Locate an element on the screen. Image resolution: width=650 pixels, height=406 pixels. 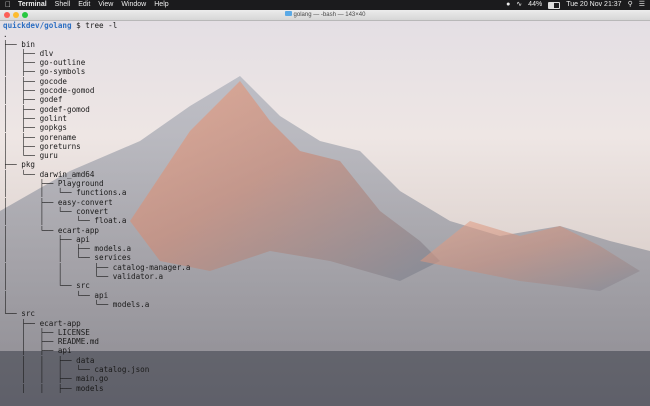
tree-line: │ ├── gopkgs is located at coordinates (35, 128).